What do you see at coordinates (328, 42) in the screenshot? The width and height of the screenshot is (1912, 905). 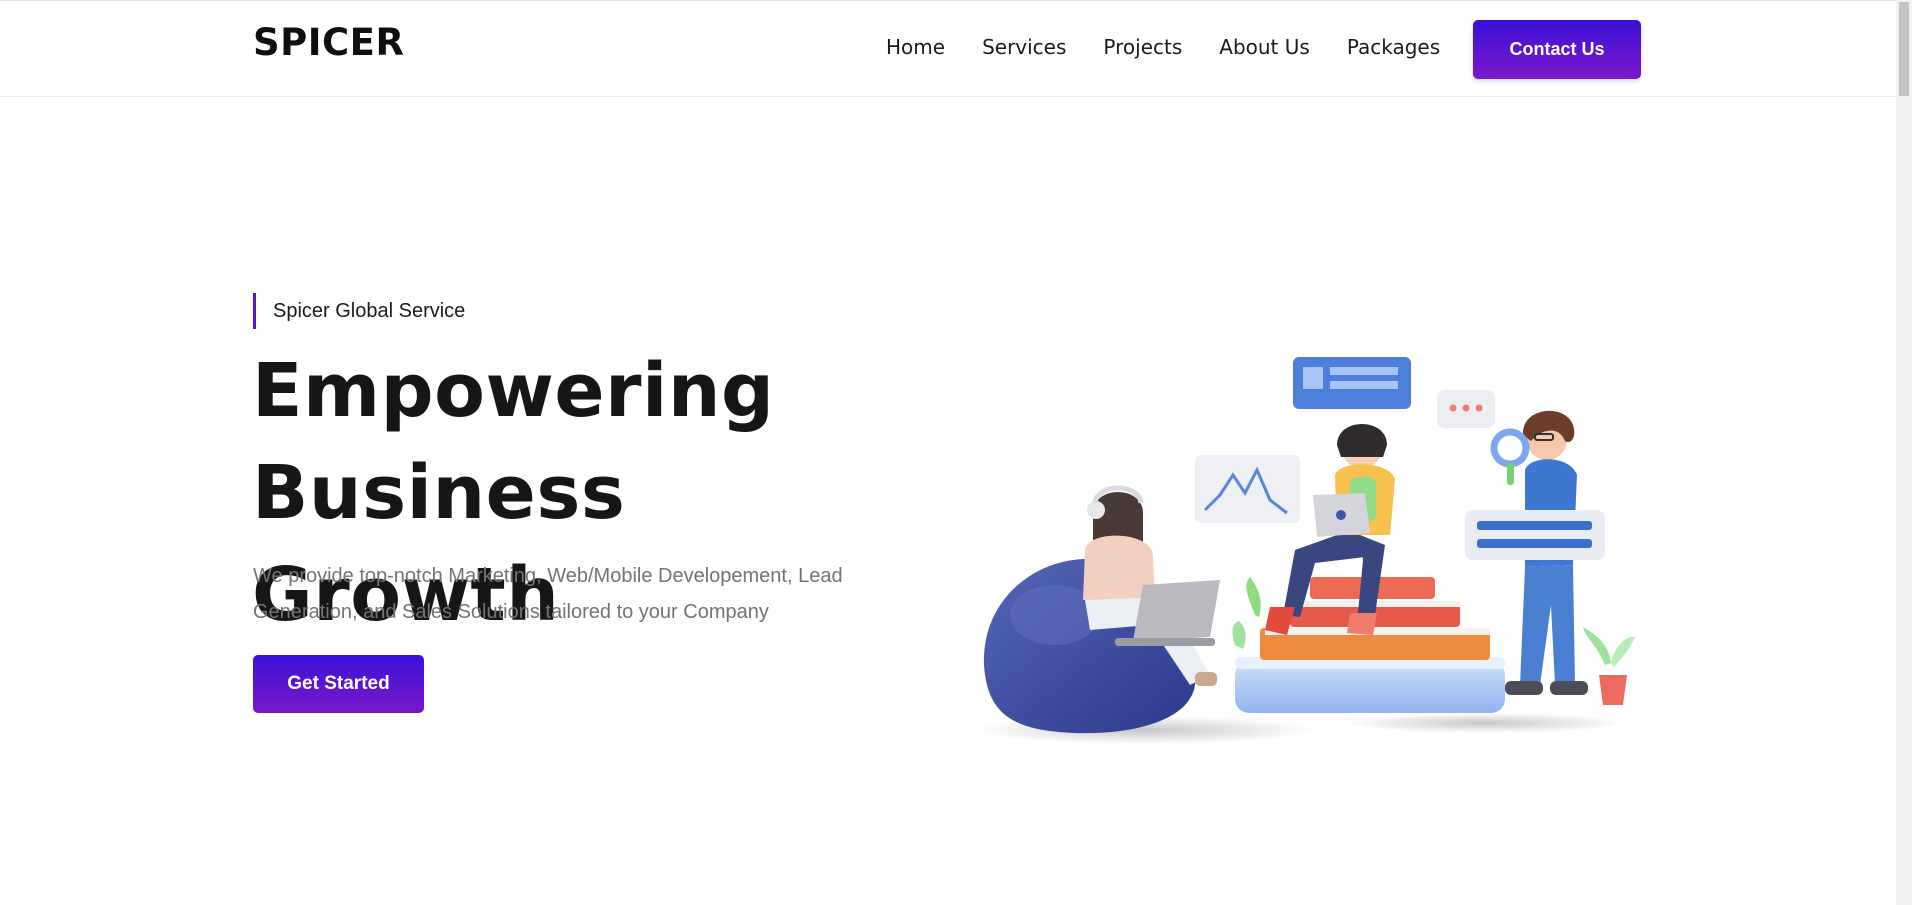 I see `brand-logo: SPICER` at bounding box center [328, 42].